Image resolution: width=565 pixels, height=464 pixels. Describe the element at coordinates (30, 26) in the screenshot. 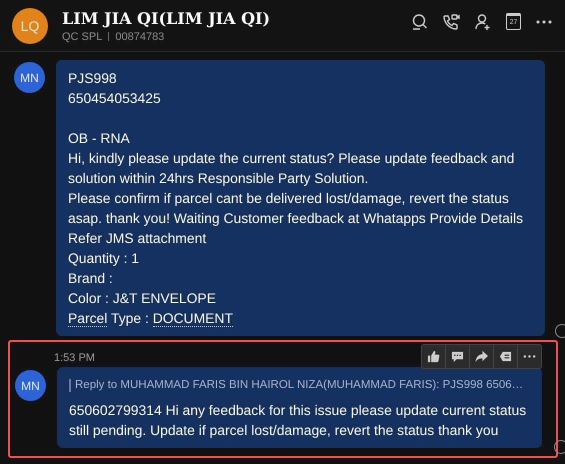

I see `contact-avatar: LQ` at that location.